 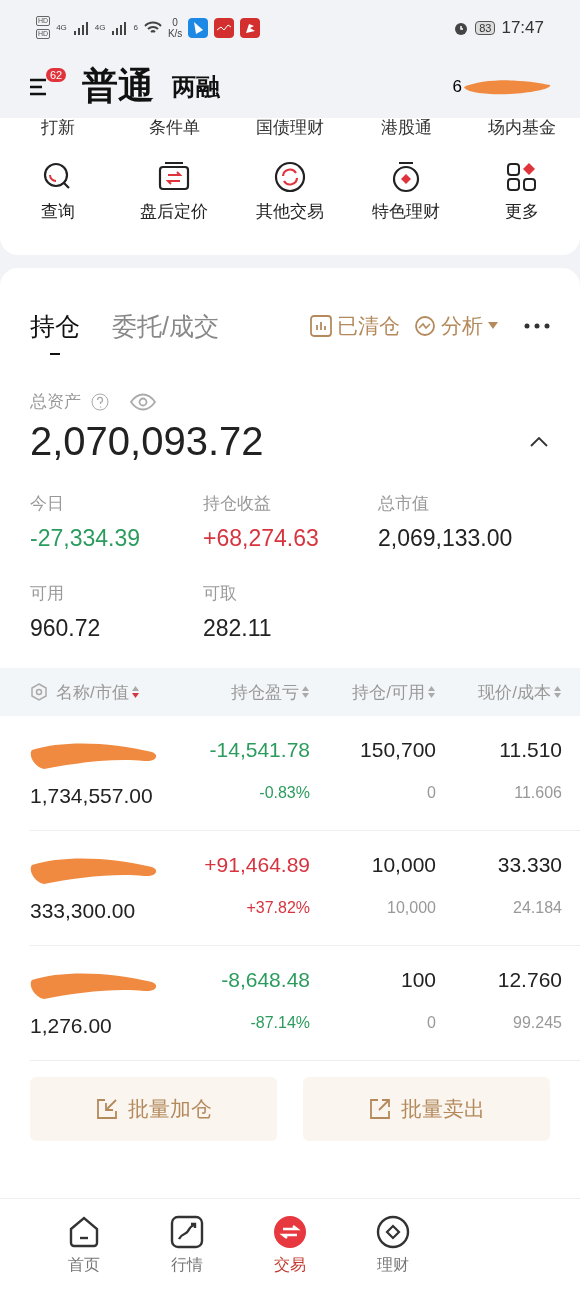 I want to click on table-cell-text: +91,464.89, so click(x=256, y=865).